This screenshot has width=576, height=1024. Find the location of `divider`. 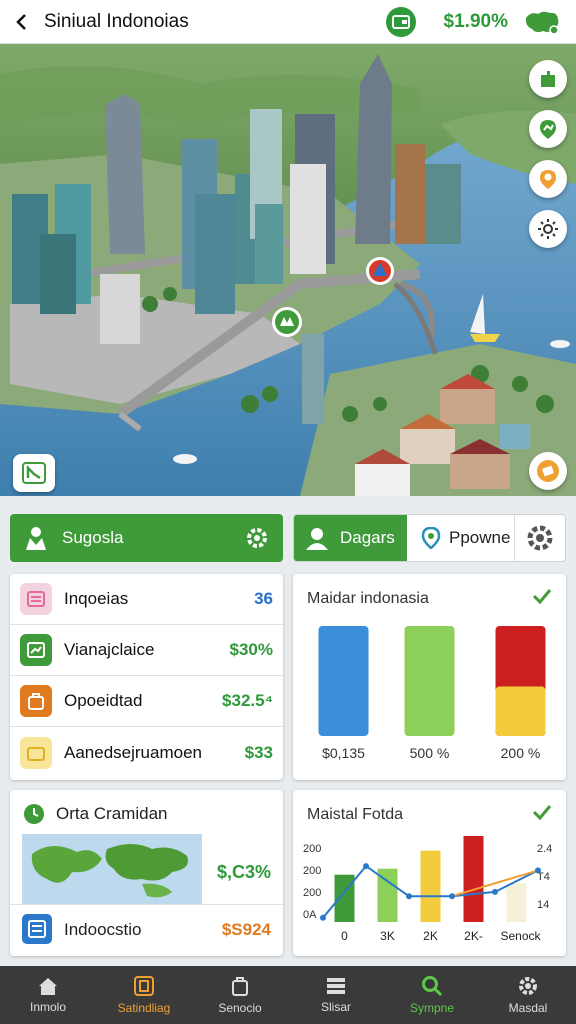

divider is located at coordinates (146, 904).